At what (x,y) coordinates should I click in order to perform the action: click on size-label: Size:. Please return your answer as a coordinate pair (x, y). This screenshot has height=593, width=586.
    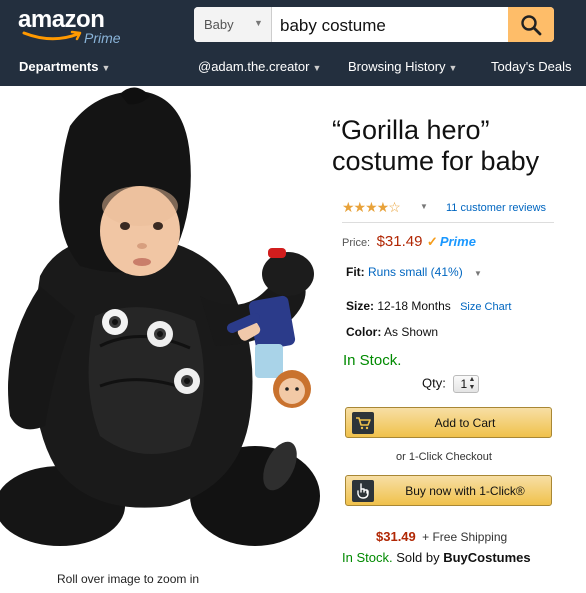
    Looking at the image, I should click on (360, 306).